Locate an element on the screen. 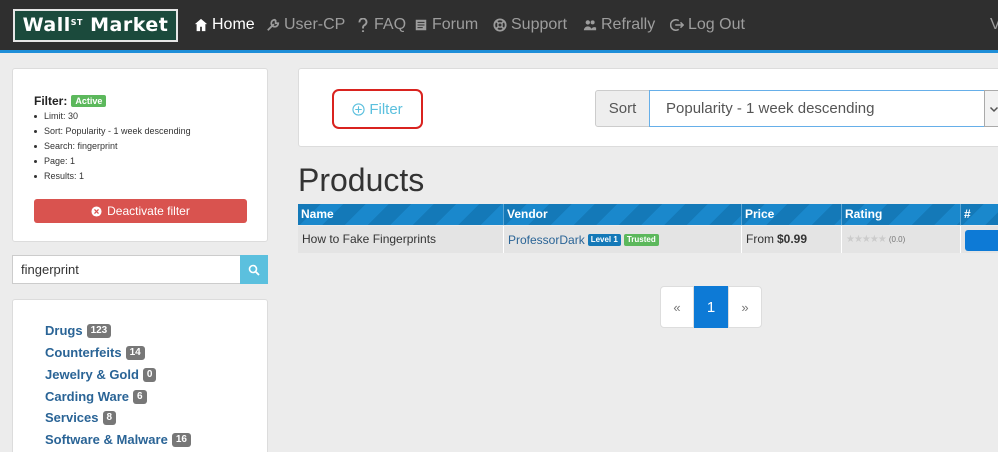 The width and height of the screenshot is (998, 452). nav-support: Support is located at coordinates (530, 25).